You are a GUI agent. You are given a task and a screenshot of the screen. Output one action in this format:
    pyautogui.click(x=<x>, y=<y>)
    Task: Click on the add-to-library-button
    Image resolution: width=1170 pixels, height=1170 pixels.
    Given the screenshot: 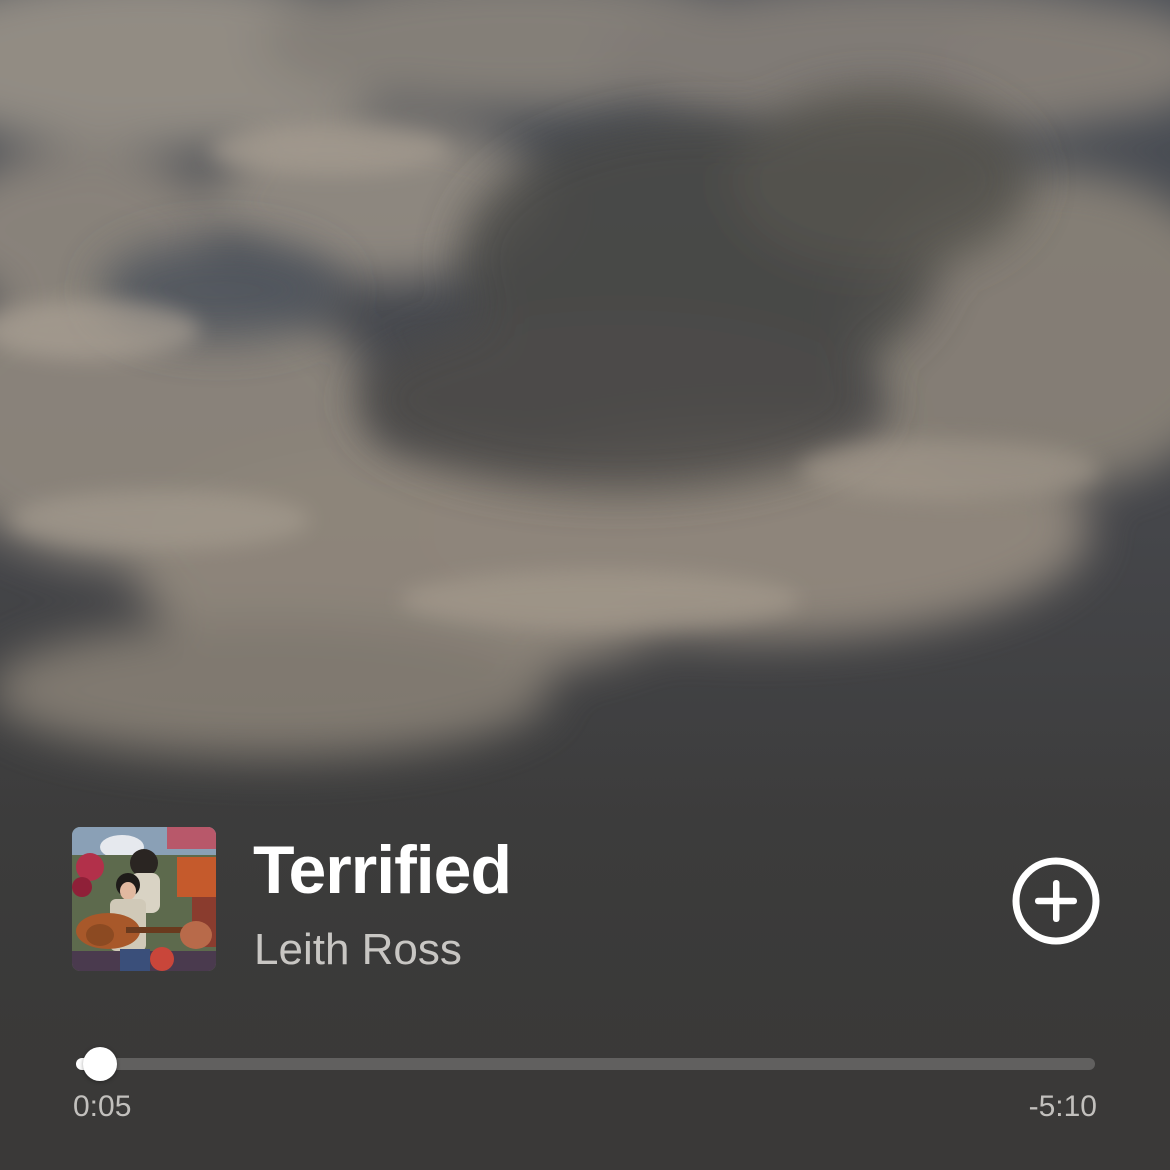 What is the action you would take?
    pyautogui.click(x=1056, y=901)
    